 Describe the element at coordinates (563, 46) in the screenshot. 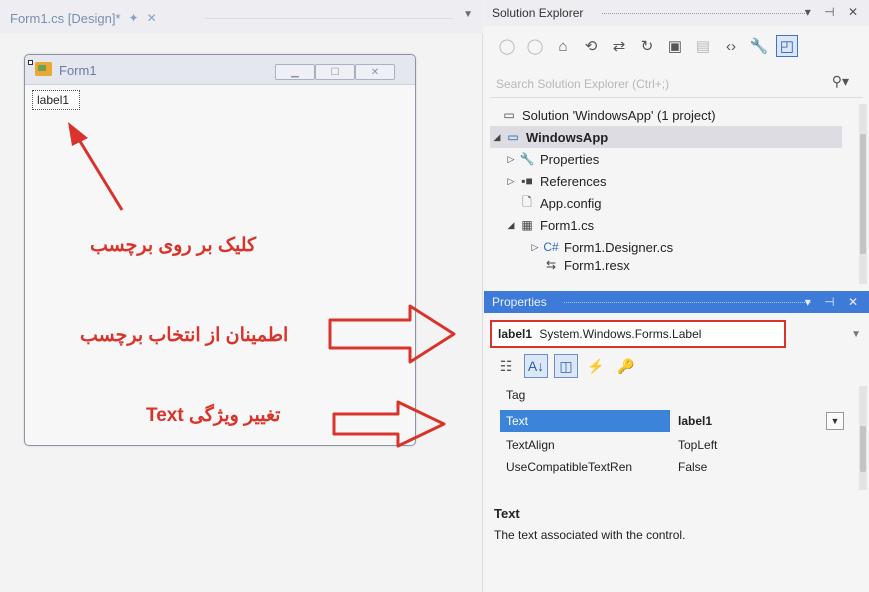

I see `home-icon: ⌂` at that location.